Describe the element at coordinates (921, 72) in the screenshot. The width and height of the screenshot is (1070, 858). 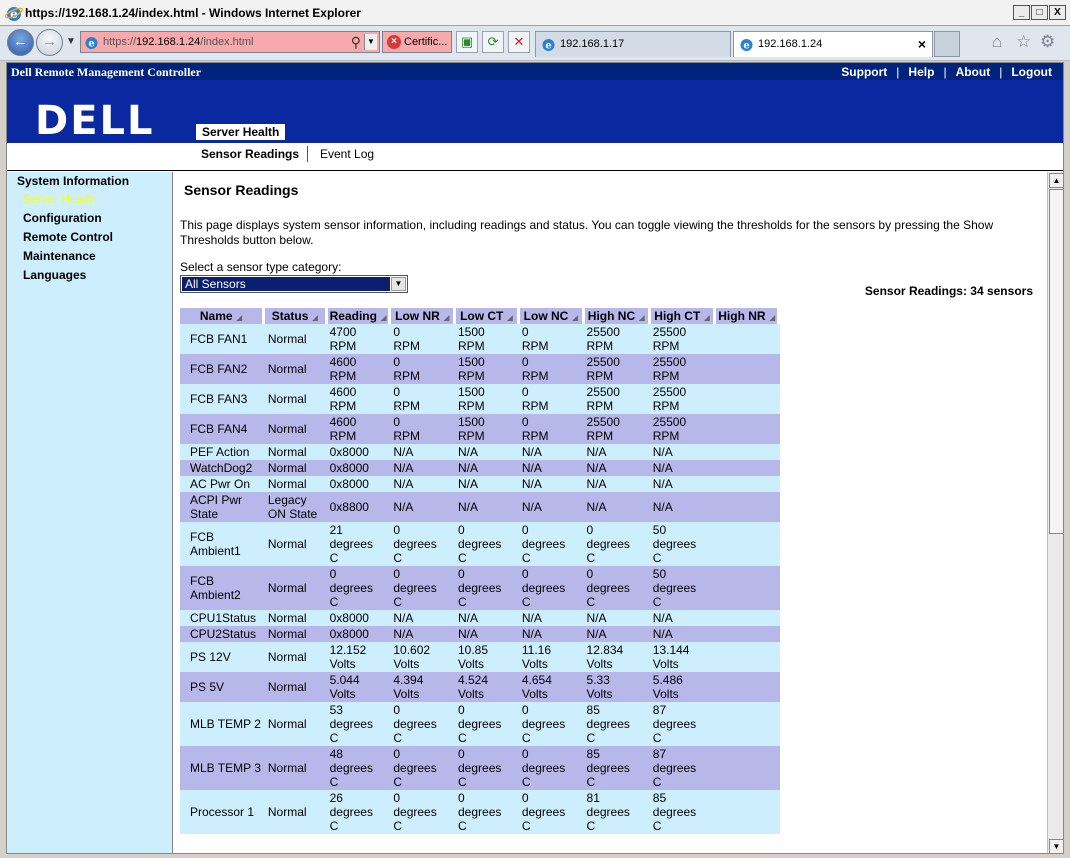
I see `help-link: Help` at that location.